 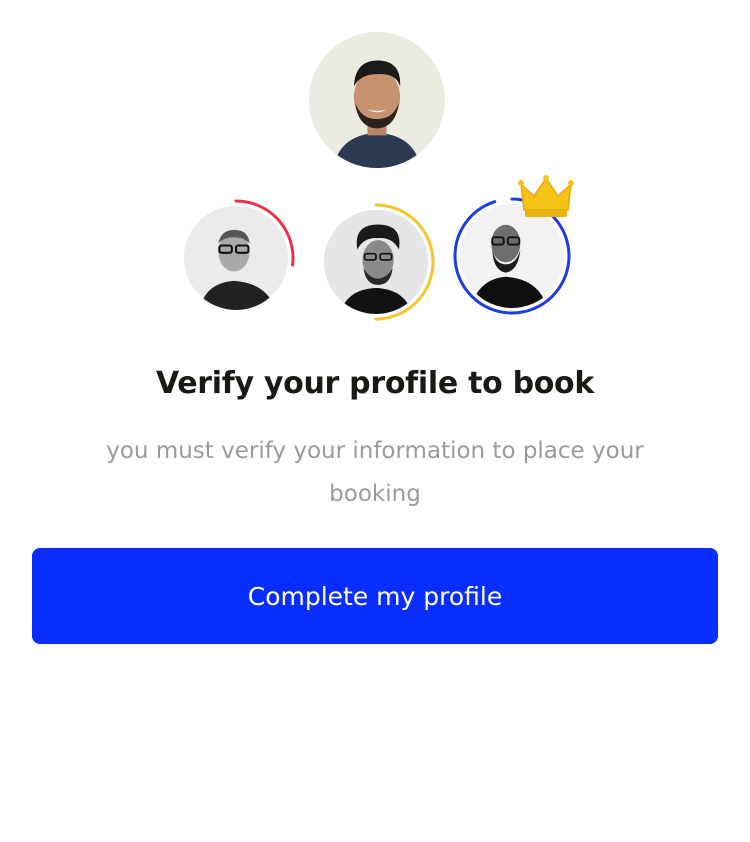 What do you see at coordinates (375, 383) in the screenshot?
I see `page-title: Verify your profile to book` at bounding box center [375, 383].